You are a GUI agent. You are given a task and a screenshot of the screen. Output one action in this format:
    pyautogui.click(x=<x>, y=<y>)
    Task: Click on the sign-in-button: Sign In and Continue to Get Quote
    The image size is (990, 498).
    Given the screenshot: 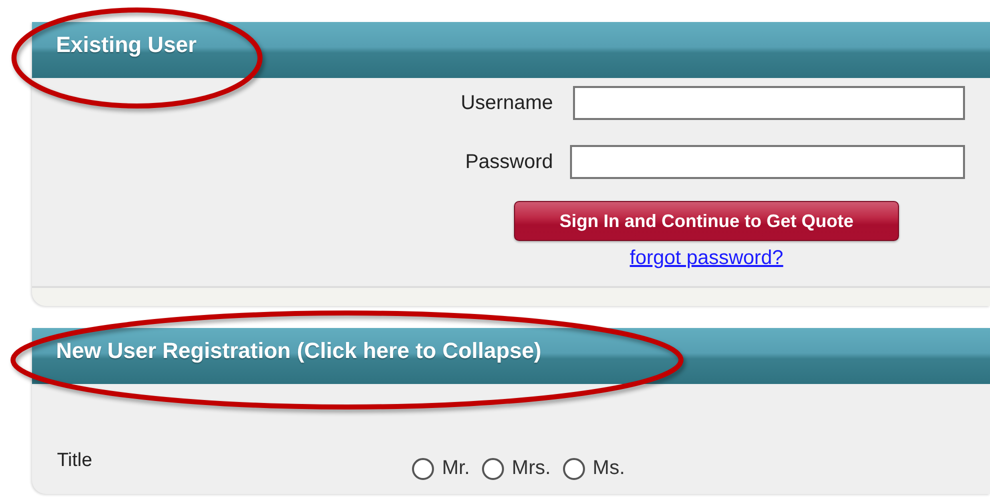 What is the action you would take?
    pyautogui.click(x=706, y=221)
    